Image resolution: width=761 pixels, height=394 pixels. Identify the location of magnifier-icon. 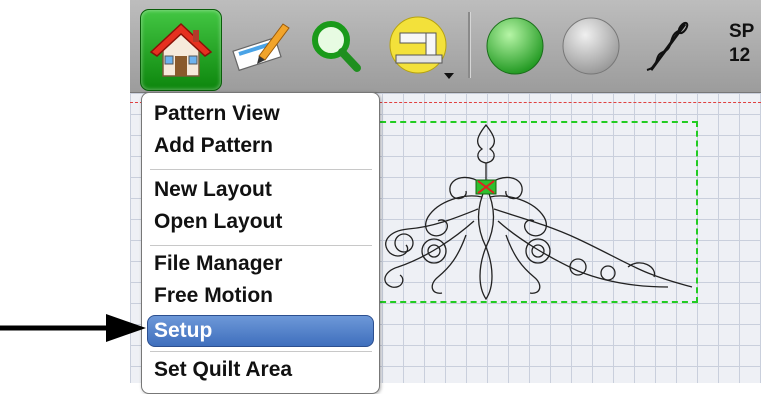
(336, 46).